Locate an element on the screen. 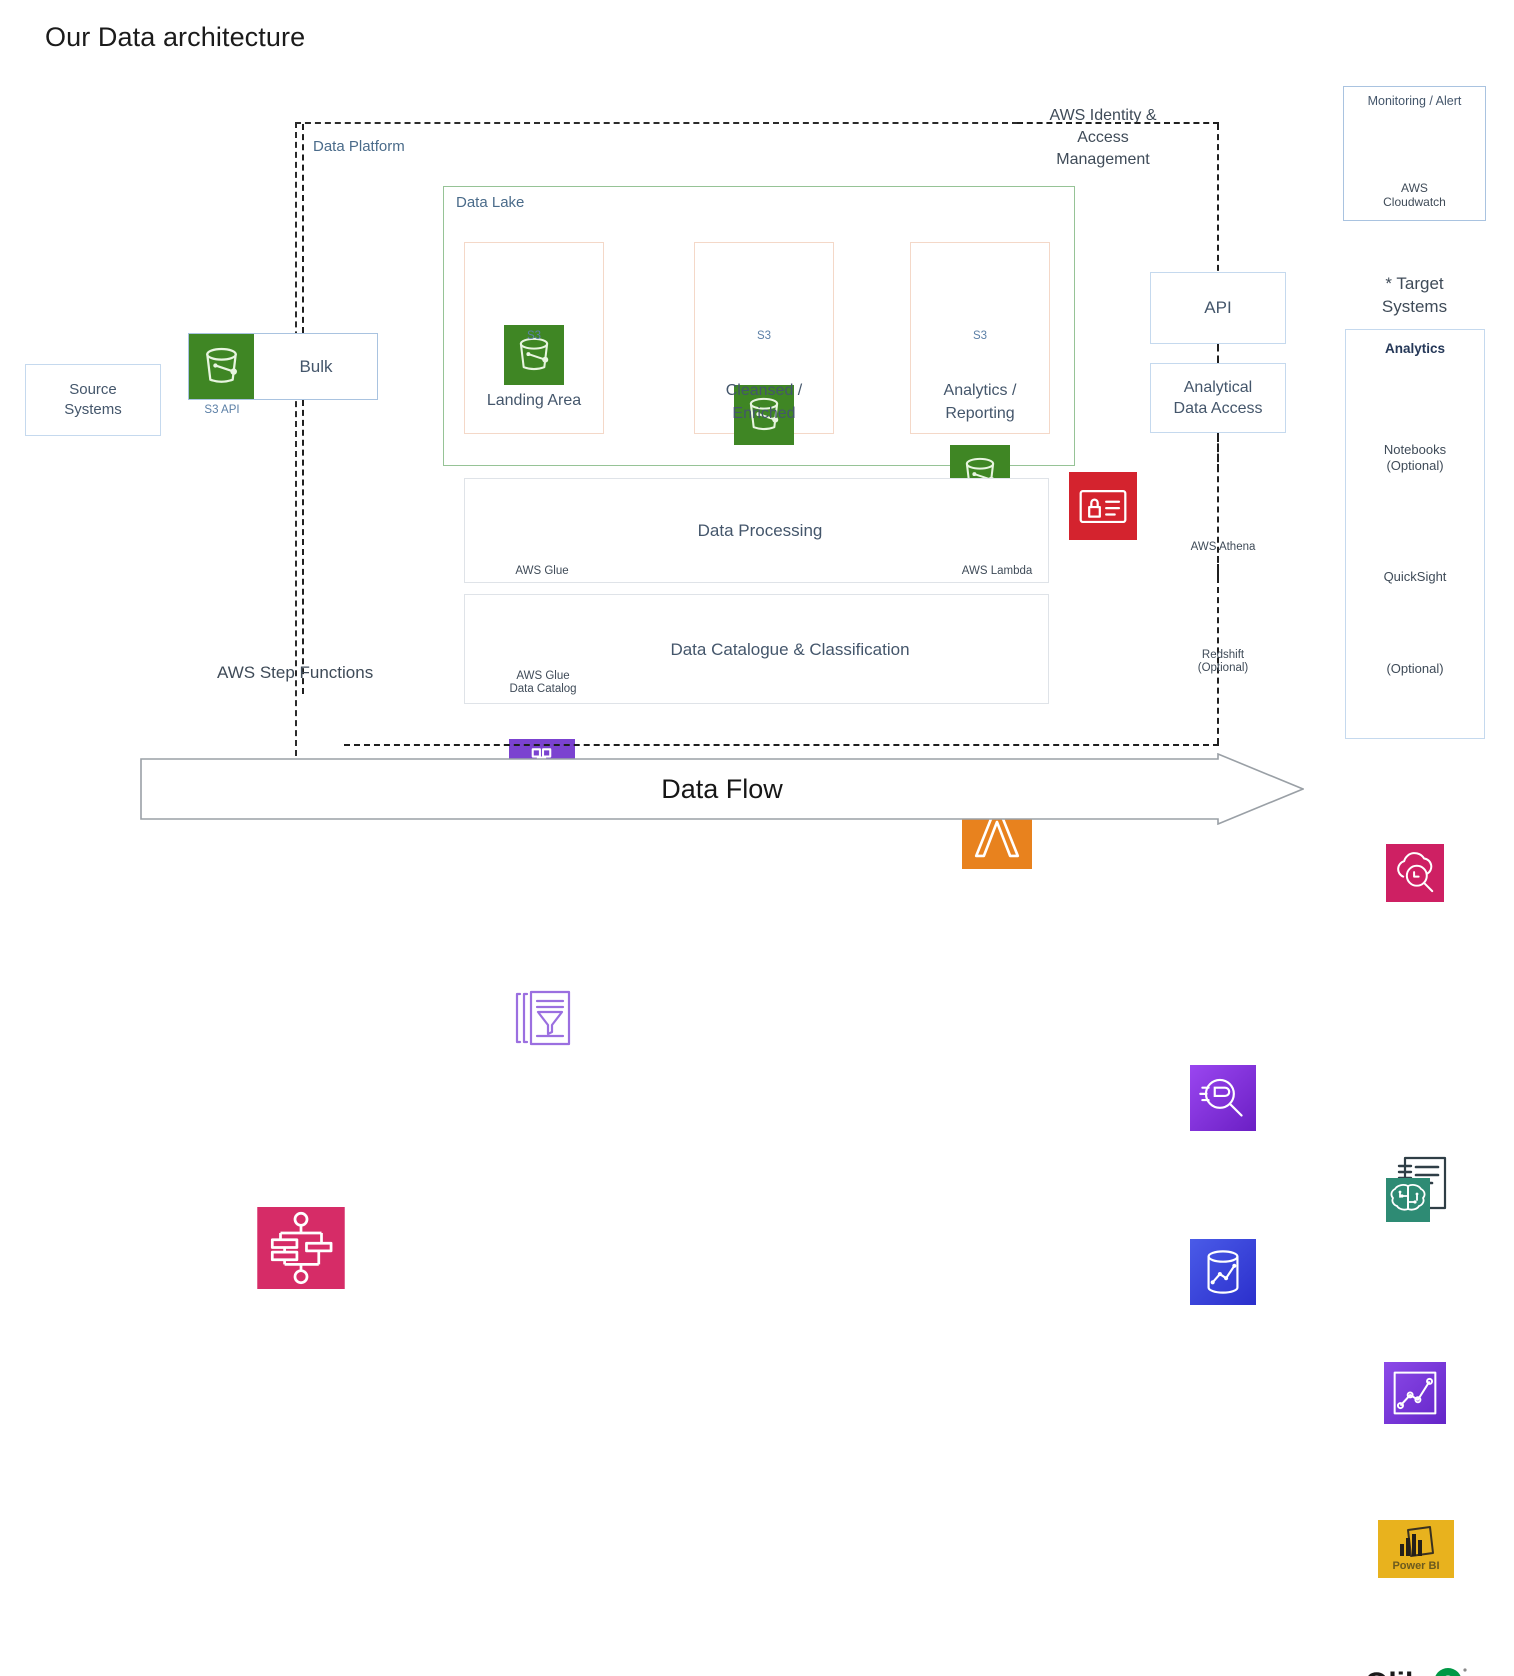 The height and width of the screenshot is (1676, 1514). source-systems-box: Source Systems is located at coordinates (93, 400).